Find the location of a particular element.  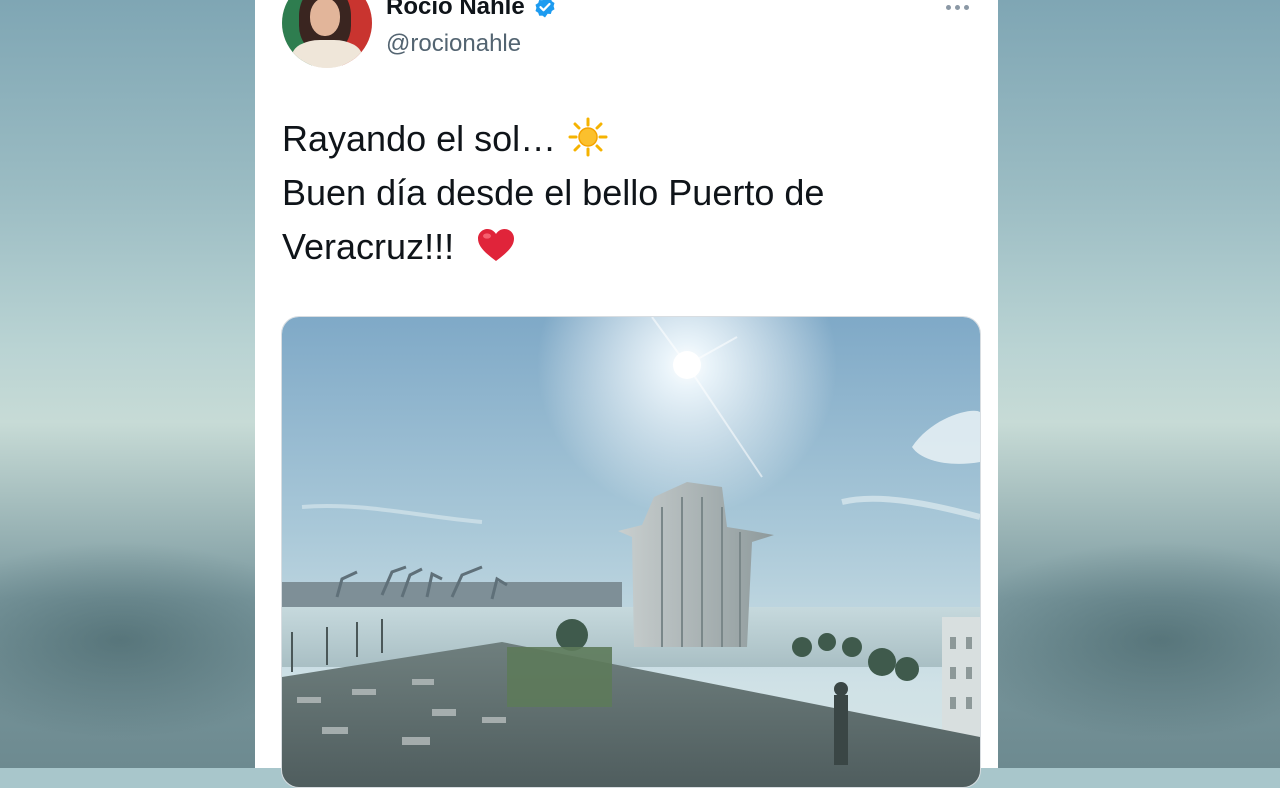

author-name-row: Rocío Nahle is located at coordinates (471, 11).